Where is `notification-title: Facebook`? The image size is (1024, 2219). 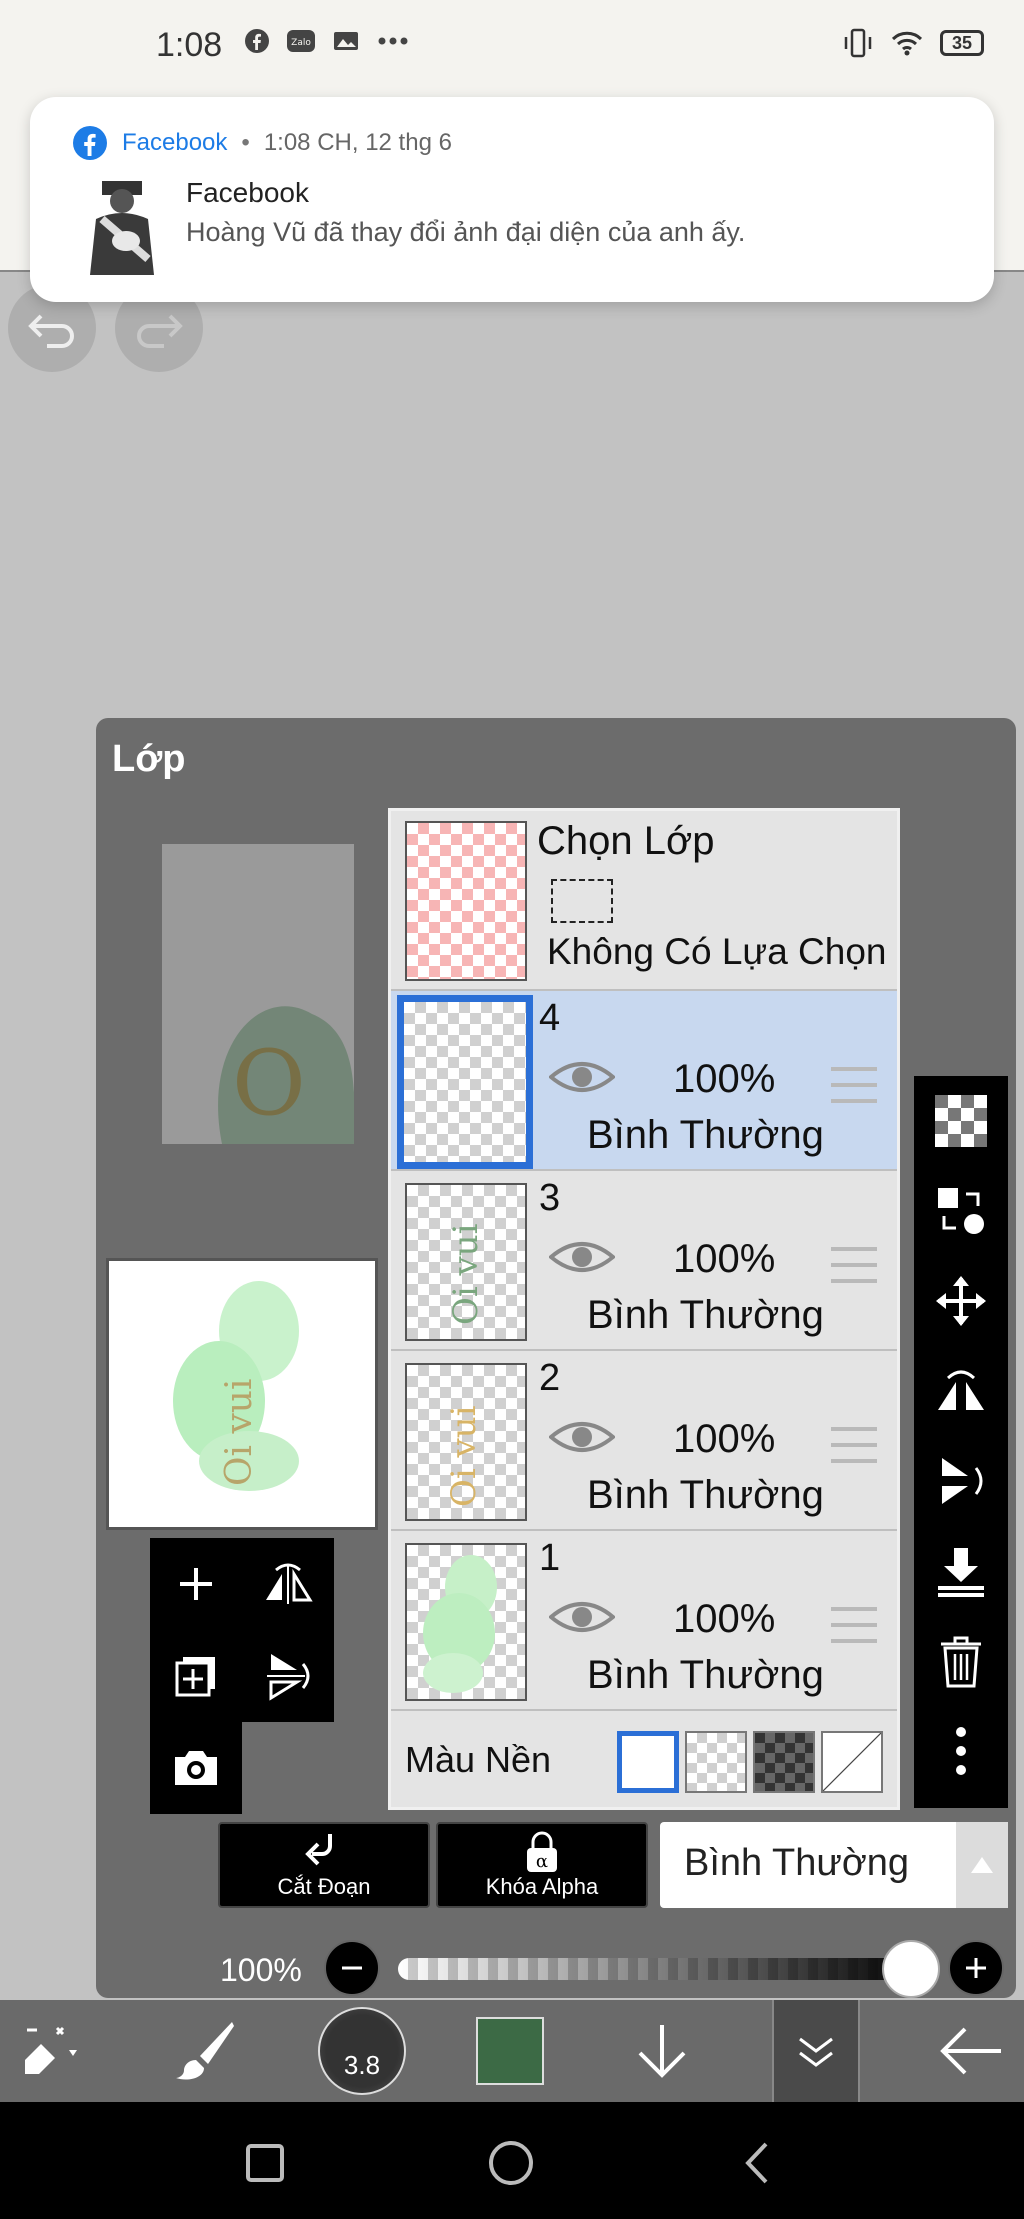 notification-title: Facebook is located at coordinates (247, 192).